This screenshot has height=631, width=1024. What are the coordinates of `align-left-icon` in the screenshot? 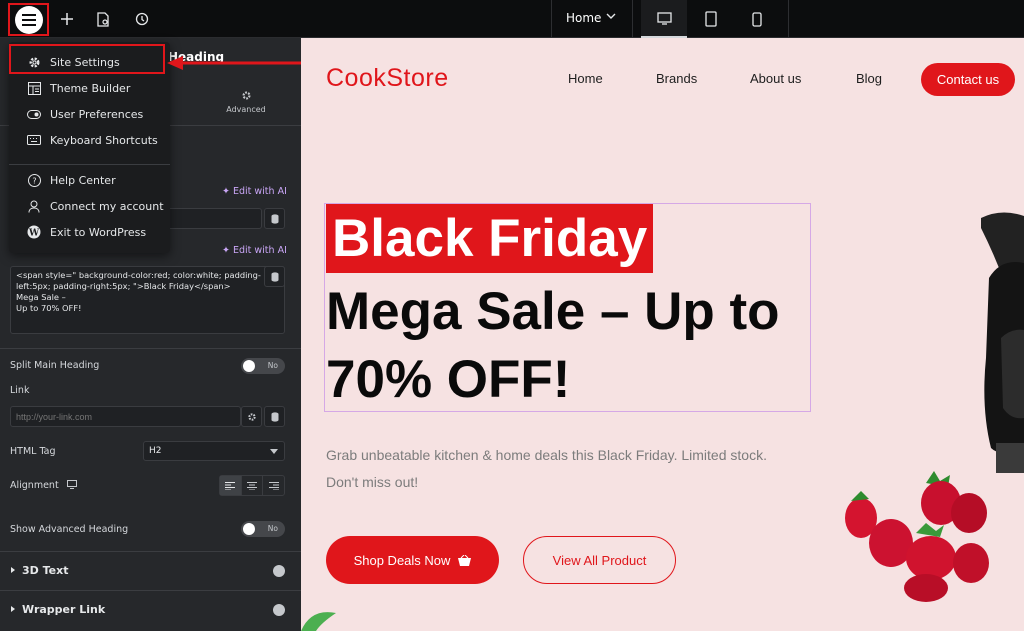 It's located at (230, 485).